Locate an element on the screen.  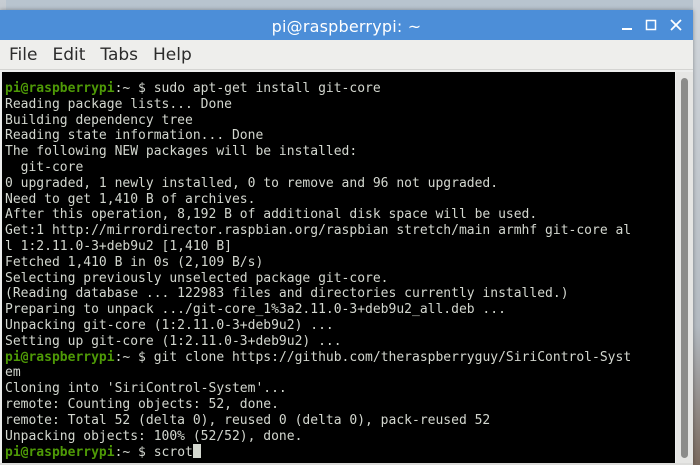
menu-edit: Edit is located at coordinates (68, 55).